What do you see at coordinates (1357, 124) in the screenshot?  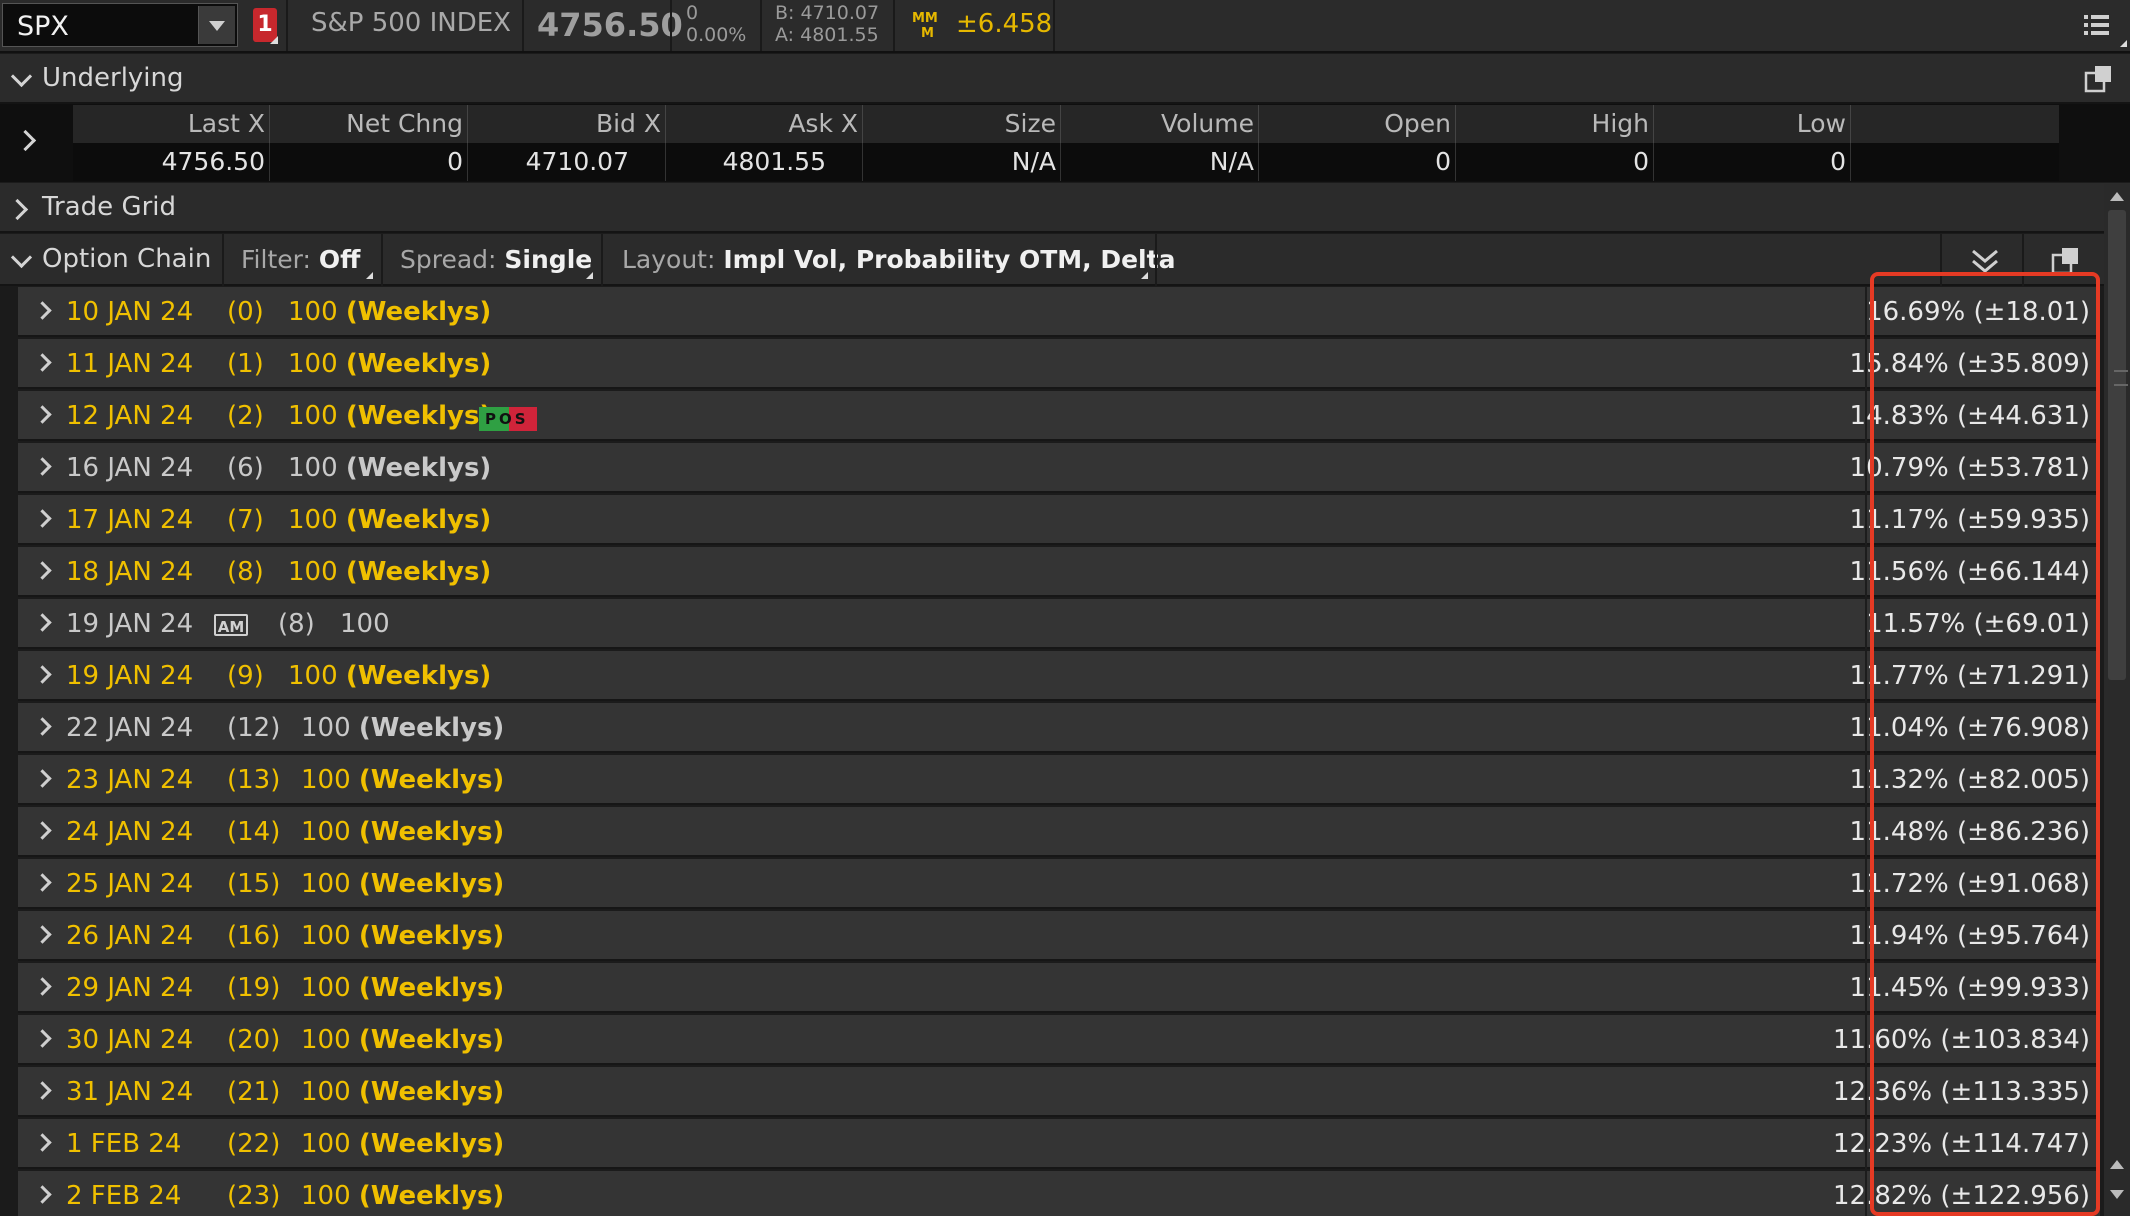 I see `column-header-open: Open` at bounding box center [1357, 124].